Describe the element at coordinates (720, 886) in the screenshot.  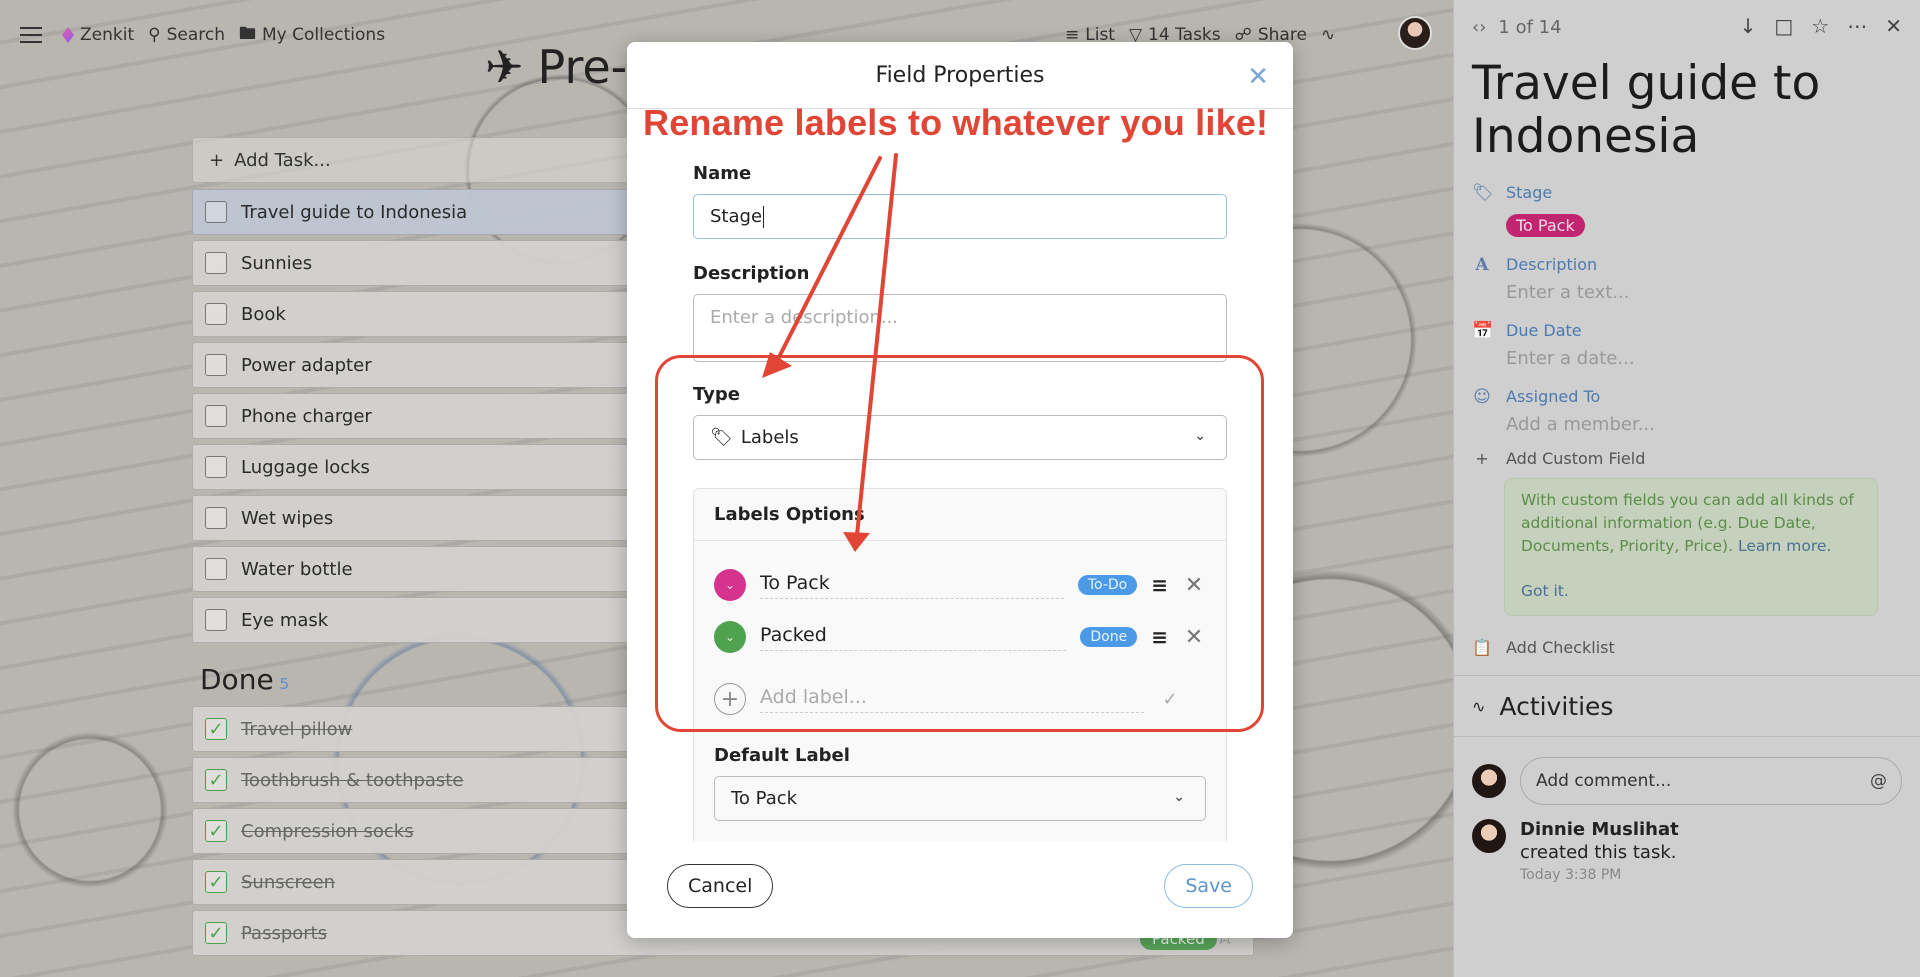
I see `cancel-button: Cancel` at that location.